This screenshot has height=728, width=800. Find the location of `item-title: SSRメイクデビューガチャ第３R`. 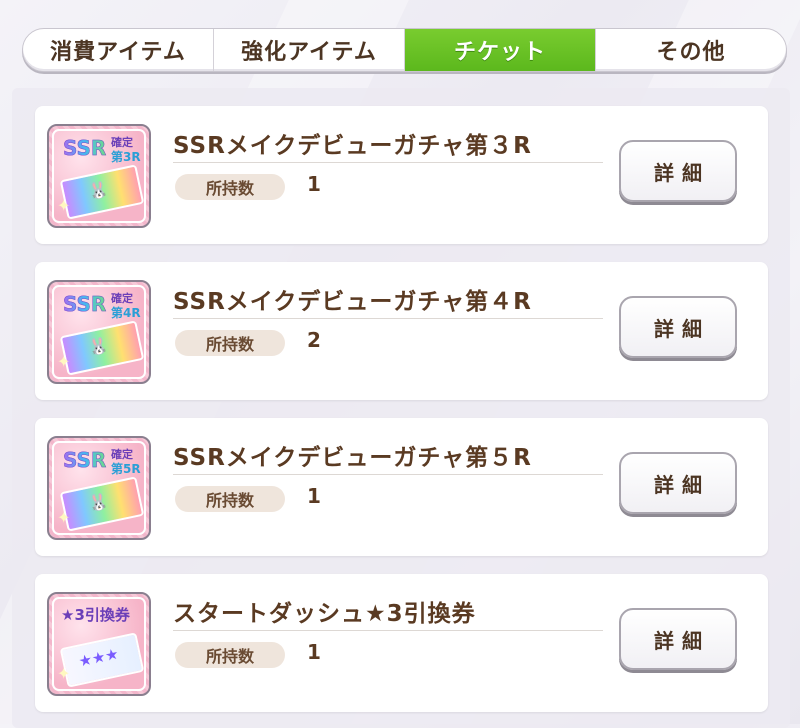

item-title: SSRメイクデビューガチャ第３R is located at coordinates (352, 146).